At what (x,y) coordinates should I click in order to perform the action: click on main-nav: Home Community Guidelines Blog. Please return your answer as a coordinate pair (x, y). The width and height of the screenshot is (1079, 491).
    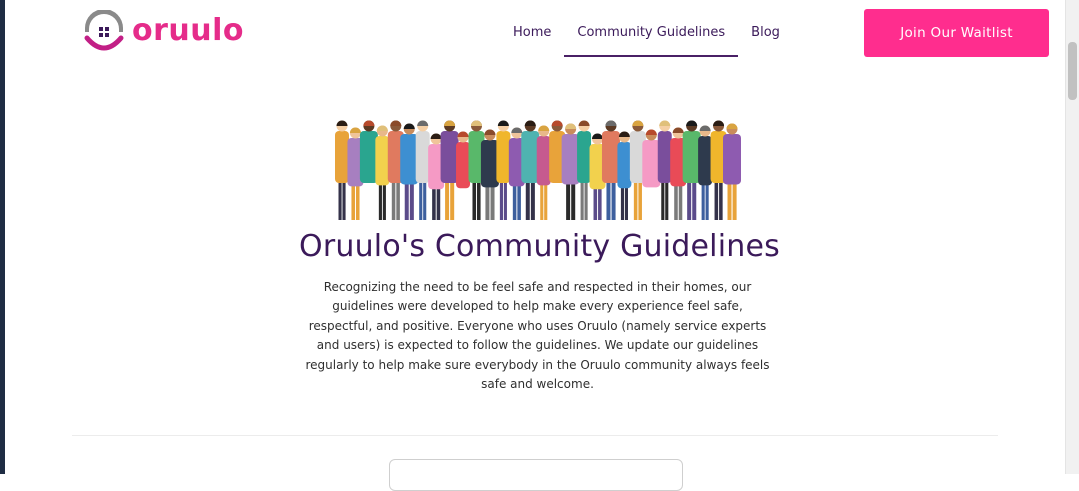
    Looking at the image, I should click on (646, 29).